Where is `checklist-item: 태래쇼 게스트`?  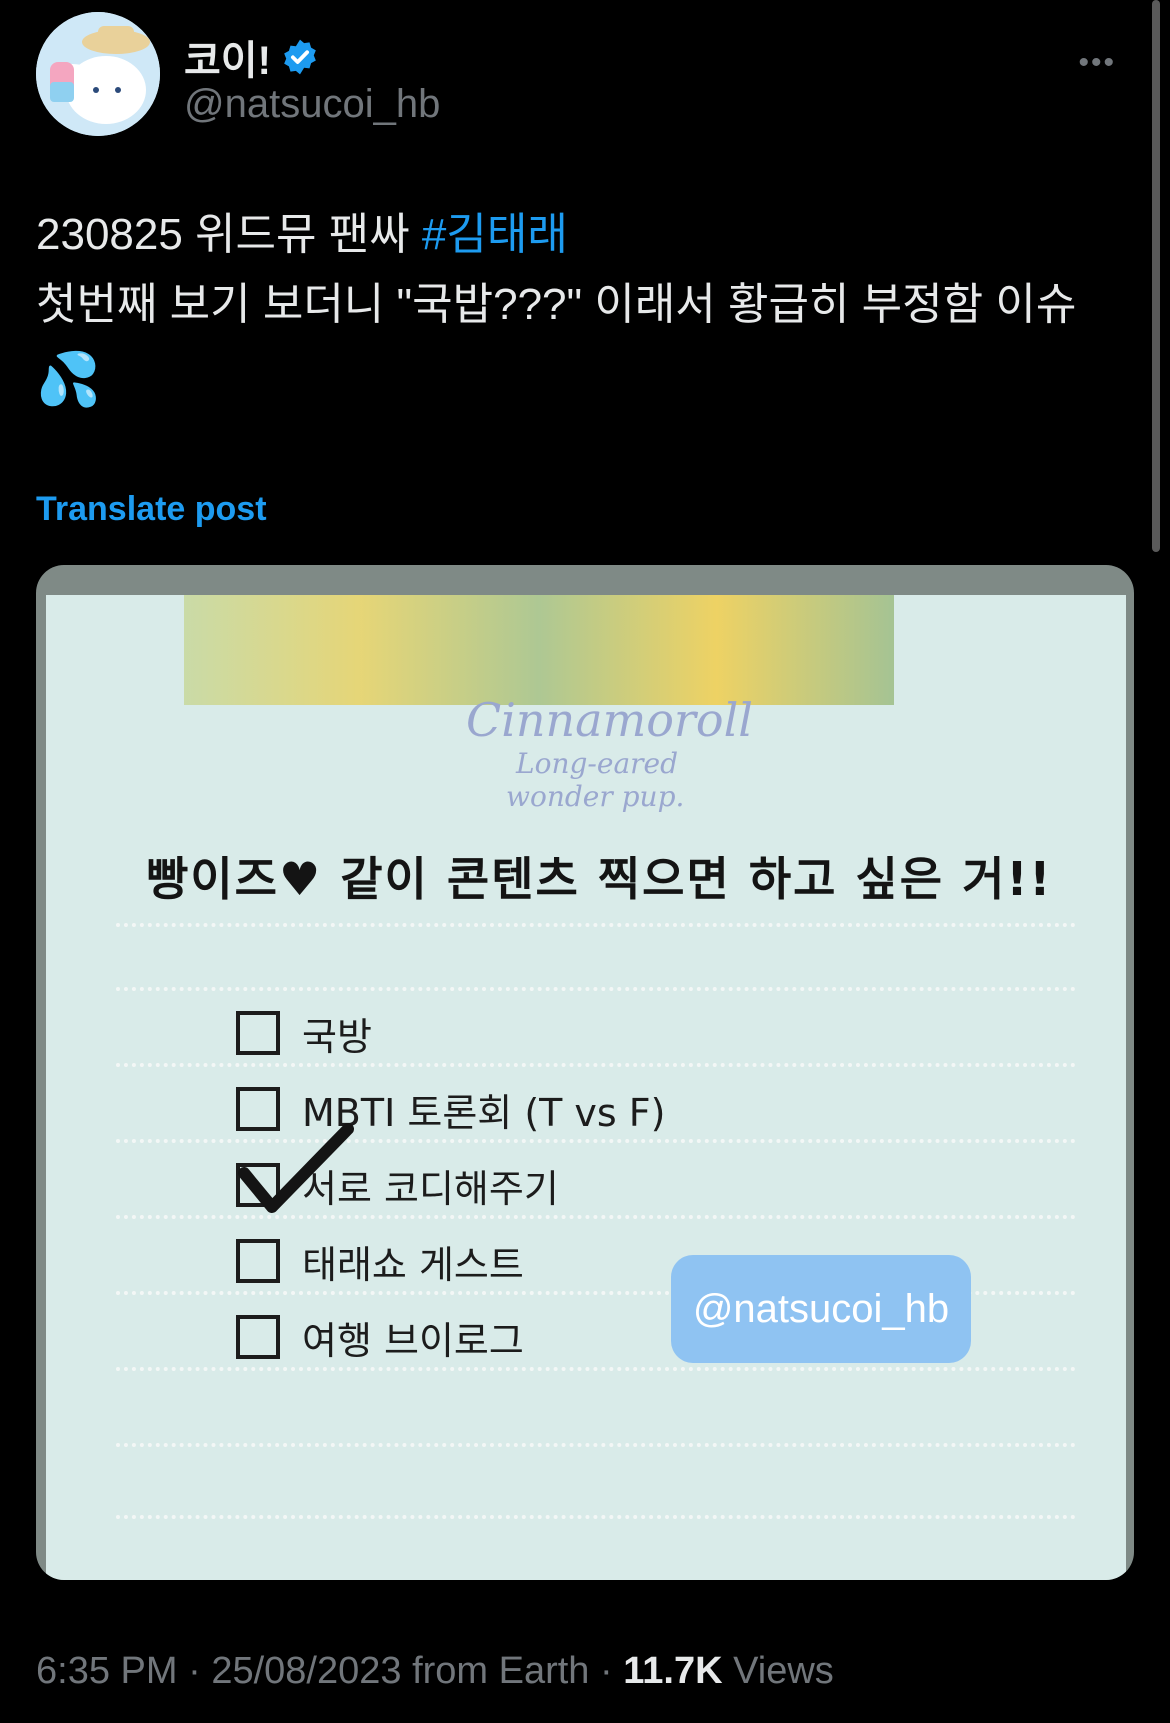
checklist-item: 태래쇼 게스트 is located at coordinates (450, 1261).